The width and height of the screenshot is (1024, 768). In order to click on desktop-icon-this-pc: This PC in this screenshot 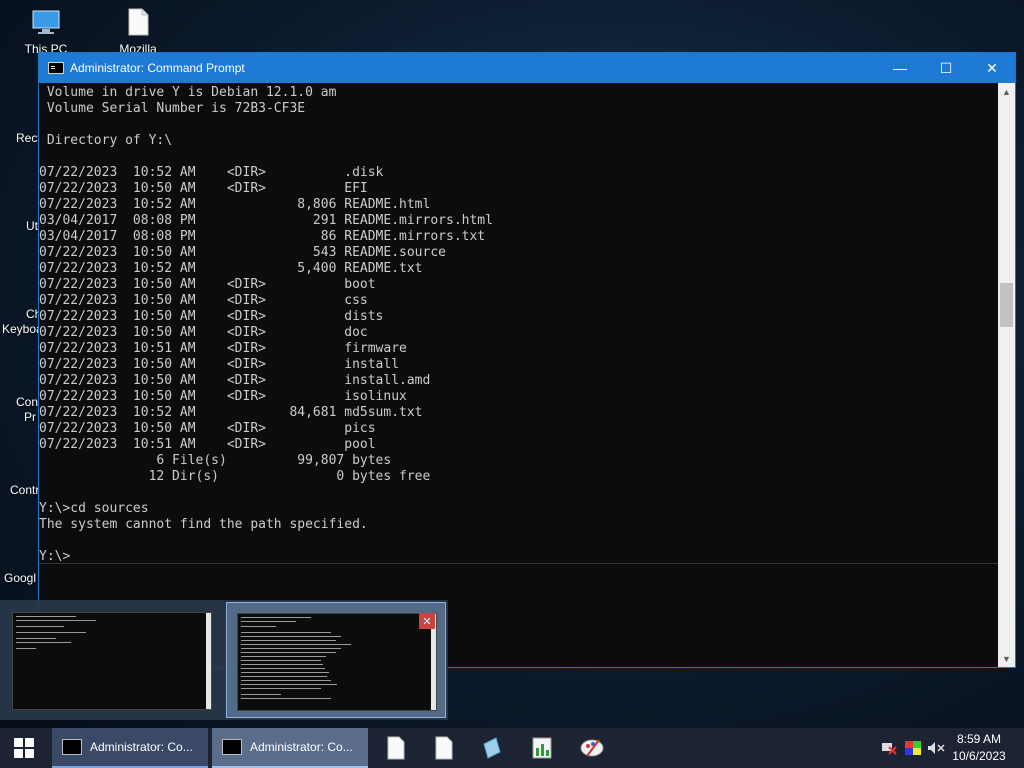, I will do `click(46, 31)`.